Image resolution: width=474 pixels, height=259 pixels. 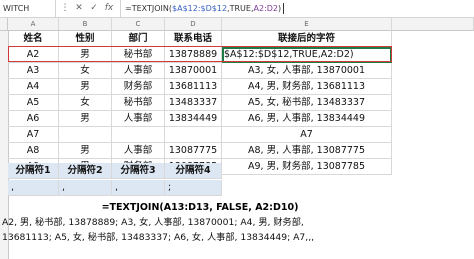 I want to click on column-header-a: A, so click(x=33, y=24).